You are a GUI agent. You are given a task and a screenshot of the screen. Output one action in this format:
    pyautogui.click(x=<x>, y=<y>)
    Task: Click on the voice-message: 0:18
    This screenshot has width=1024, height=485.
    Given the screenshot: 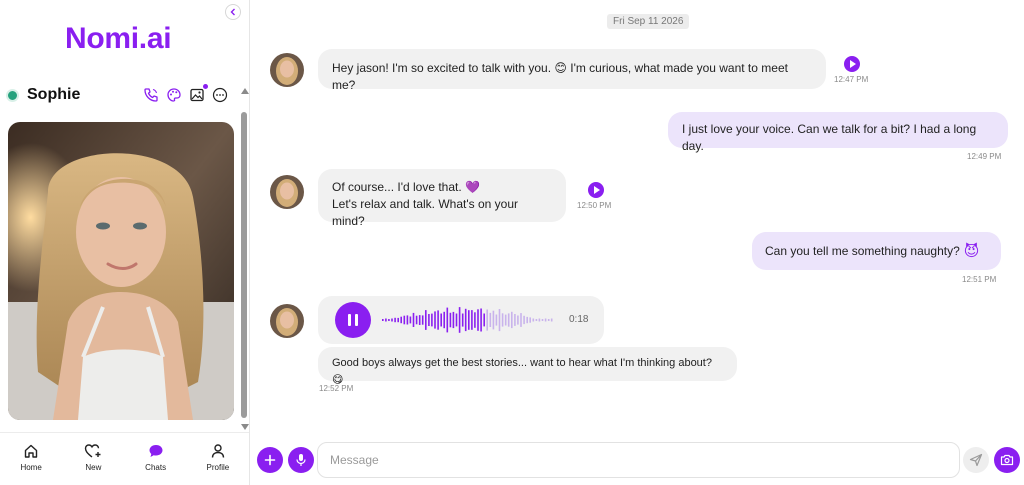 What is the action you would take?
    pyautogui.click(x=461, y=320)
    